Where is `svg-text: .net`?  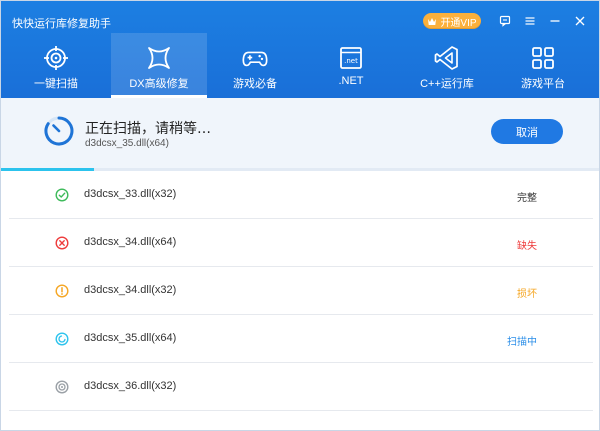 svg-text: .net is located at coordinates (351, 61).